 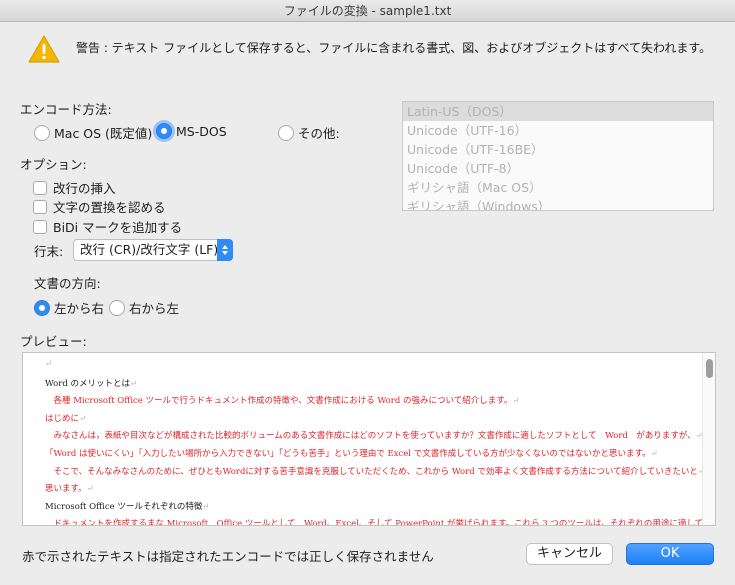 I want to click on encoding-list-item: Unicode（UTF-16BE）, so click(x=558, y=149).